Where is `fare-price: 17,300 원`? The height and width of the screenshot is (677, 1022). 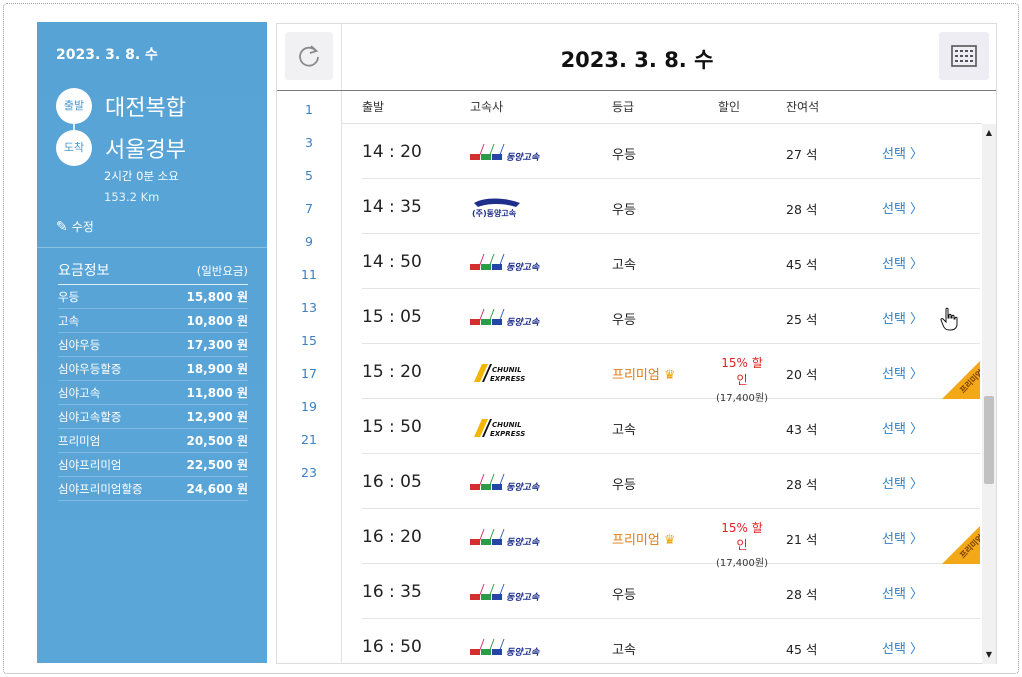 fare-price: 17,300 원 is located at coordinates (217, 345).